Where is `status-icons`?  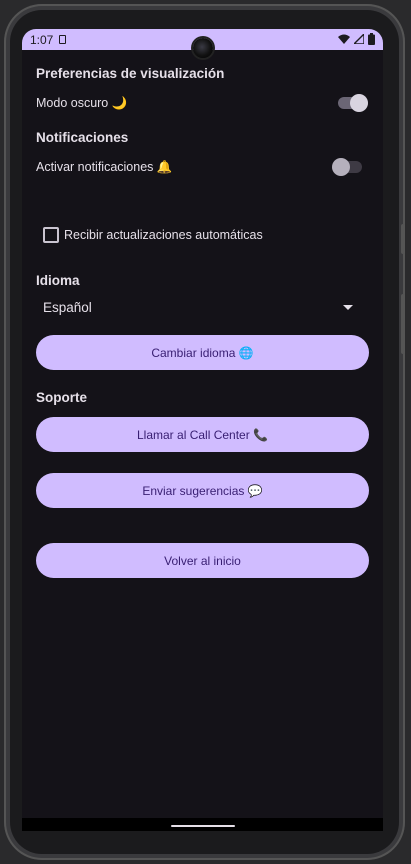
status-icons is located at coordinates (356, 39).